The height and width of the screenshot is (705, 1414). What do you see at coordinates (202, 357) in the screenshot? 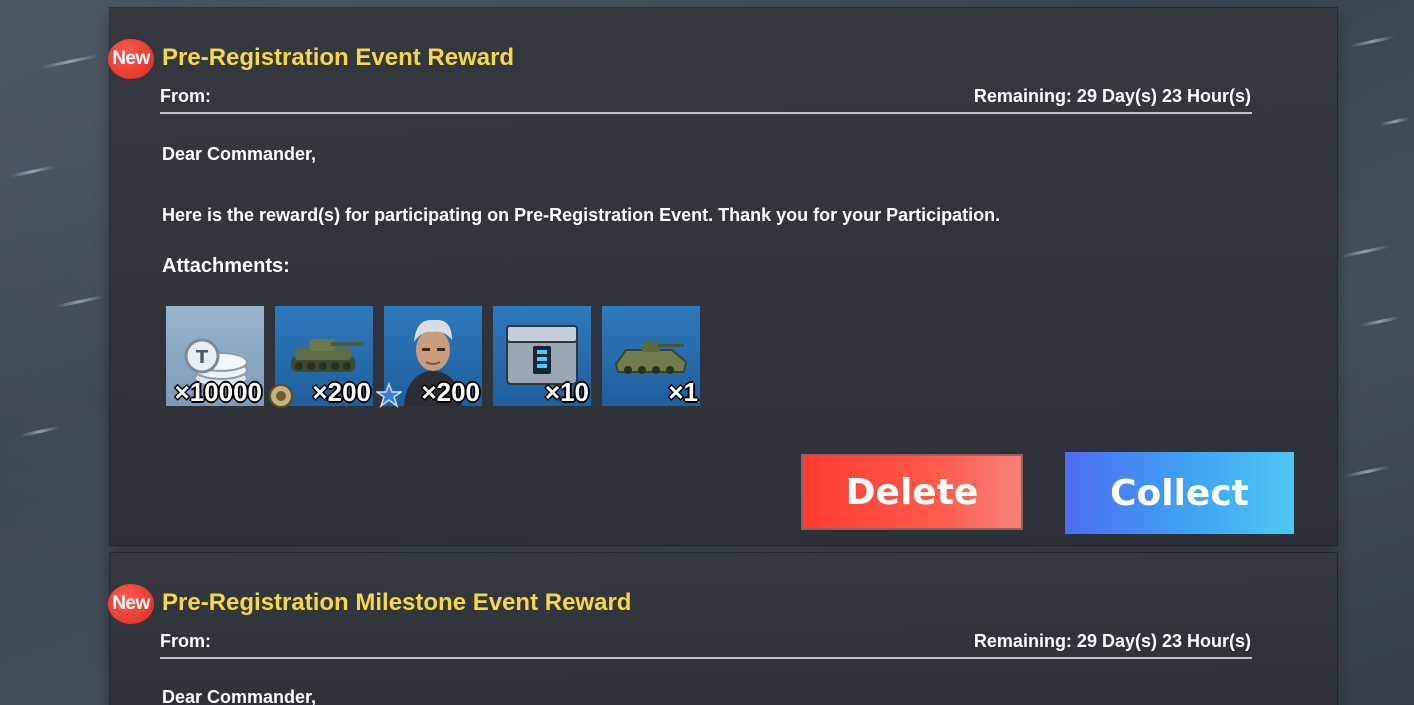
I see `svg-text: T` at bounding box center [202, 357].